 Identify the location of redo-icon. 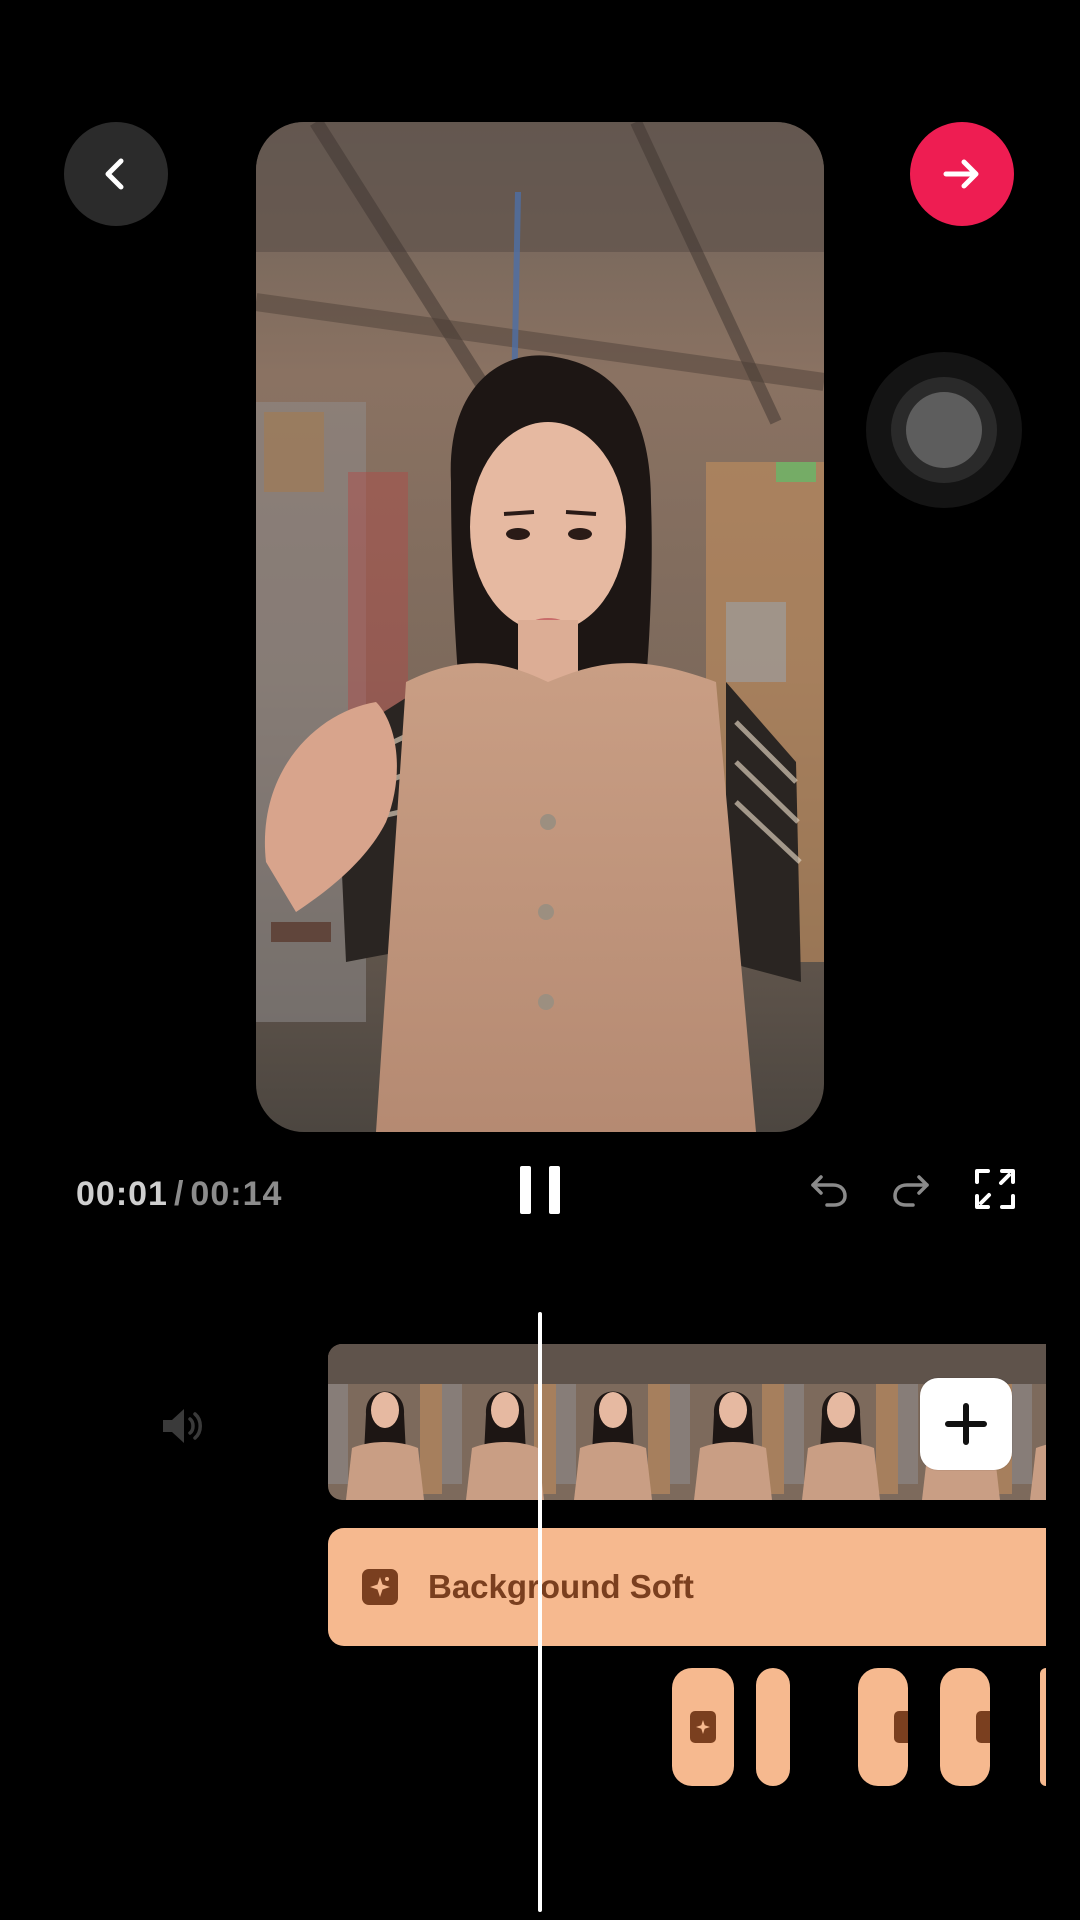
(911, 1191).